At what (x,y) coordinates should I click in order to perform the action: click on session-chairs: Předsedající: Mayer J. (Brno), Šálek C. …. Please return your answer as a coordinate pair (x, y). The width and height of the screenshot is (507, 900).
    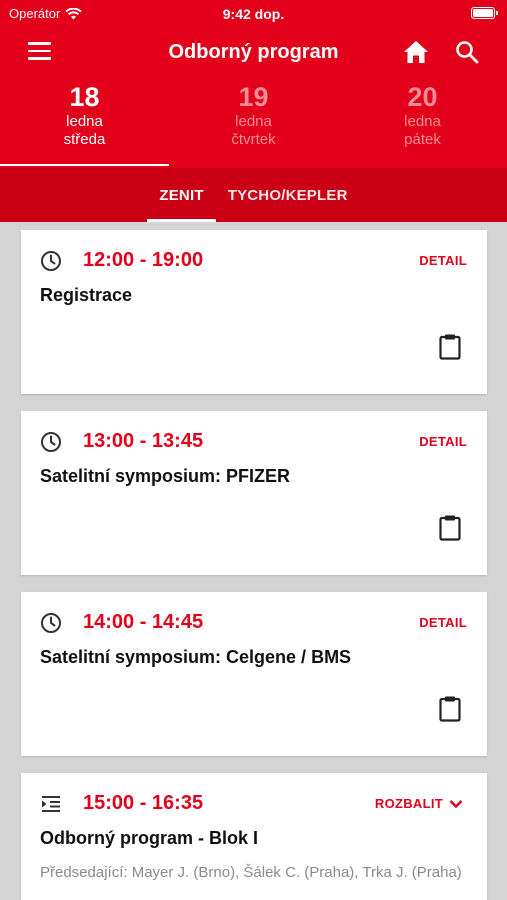
    Looking at the image, I should click on (251, 872).